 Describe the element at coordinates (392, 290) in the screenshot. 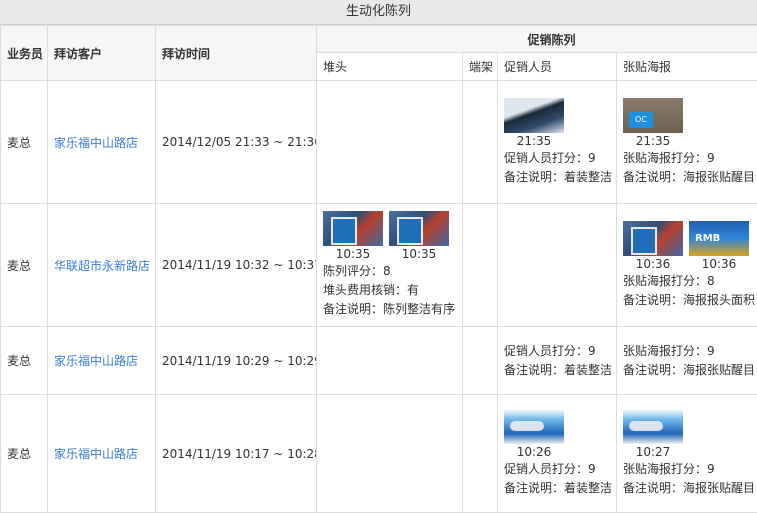

I see `endcap-fee: 堆头费用核销：有` at that location.